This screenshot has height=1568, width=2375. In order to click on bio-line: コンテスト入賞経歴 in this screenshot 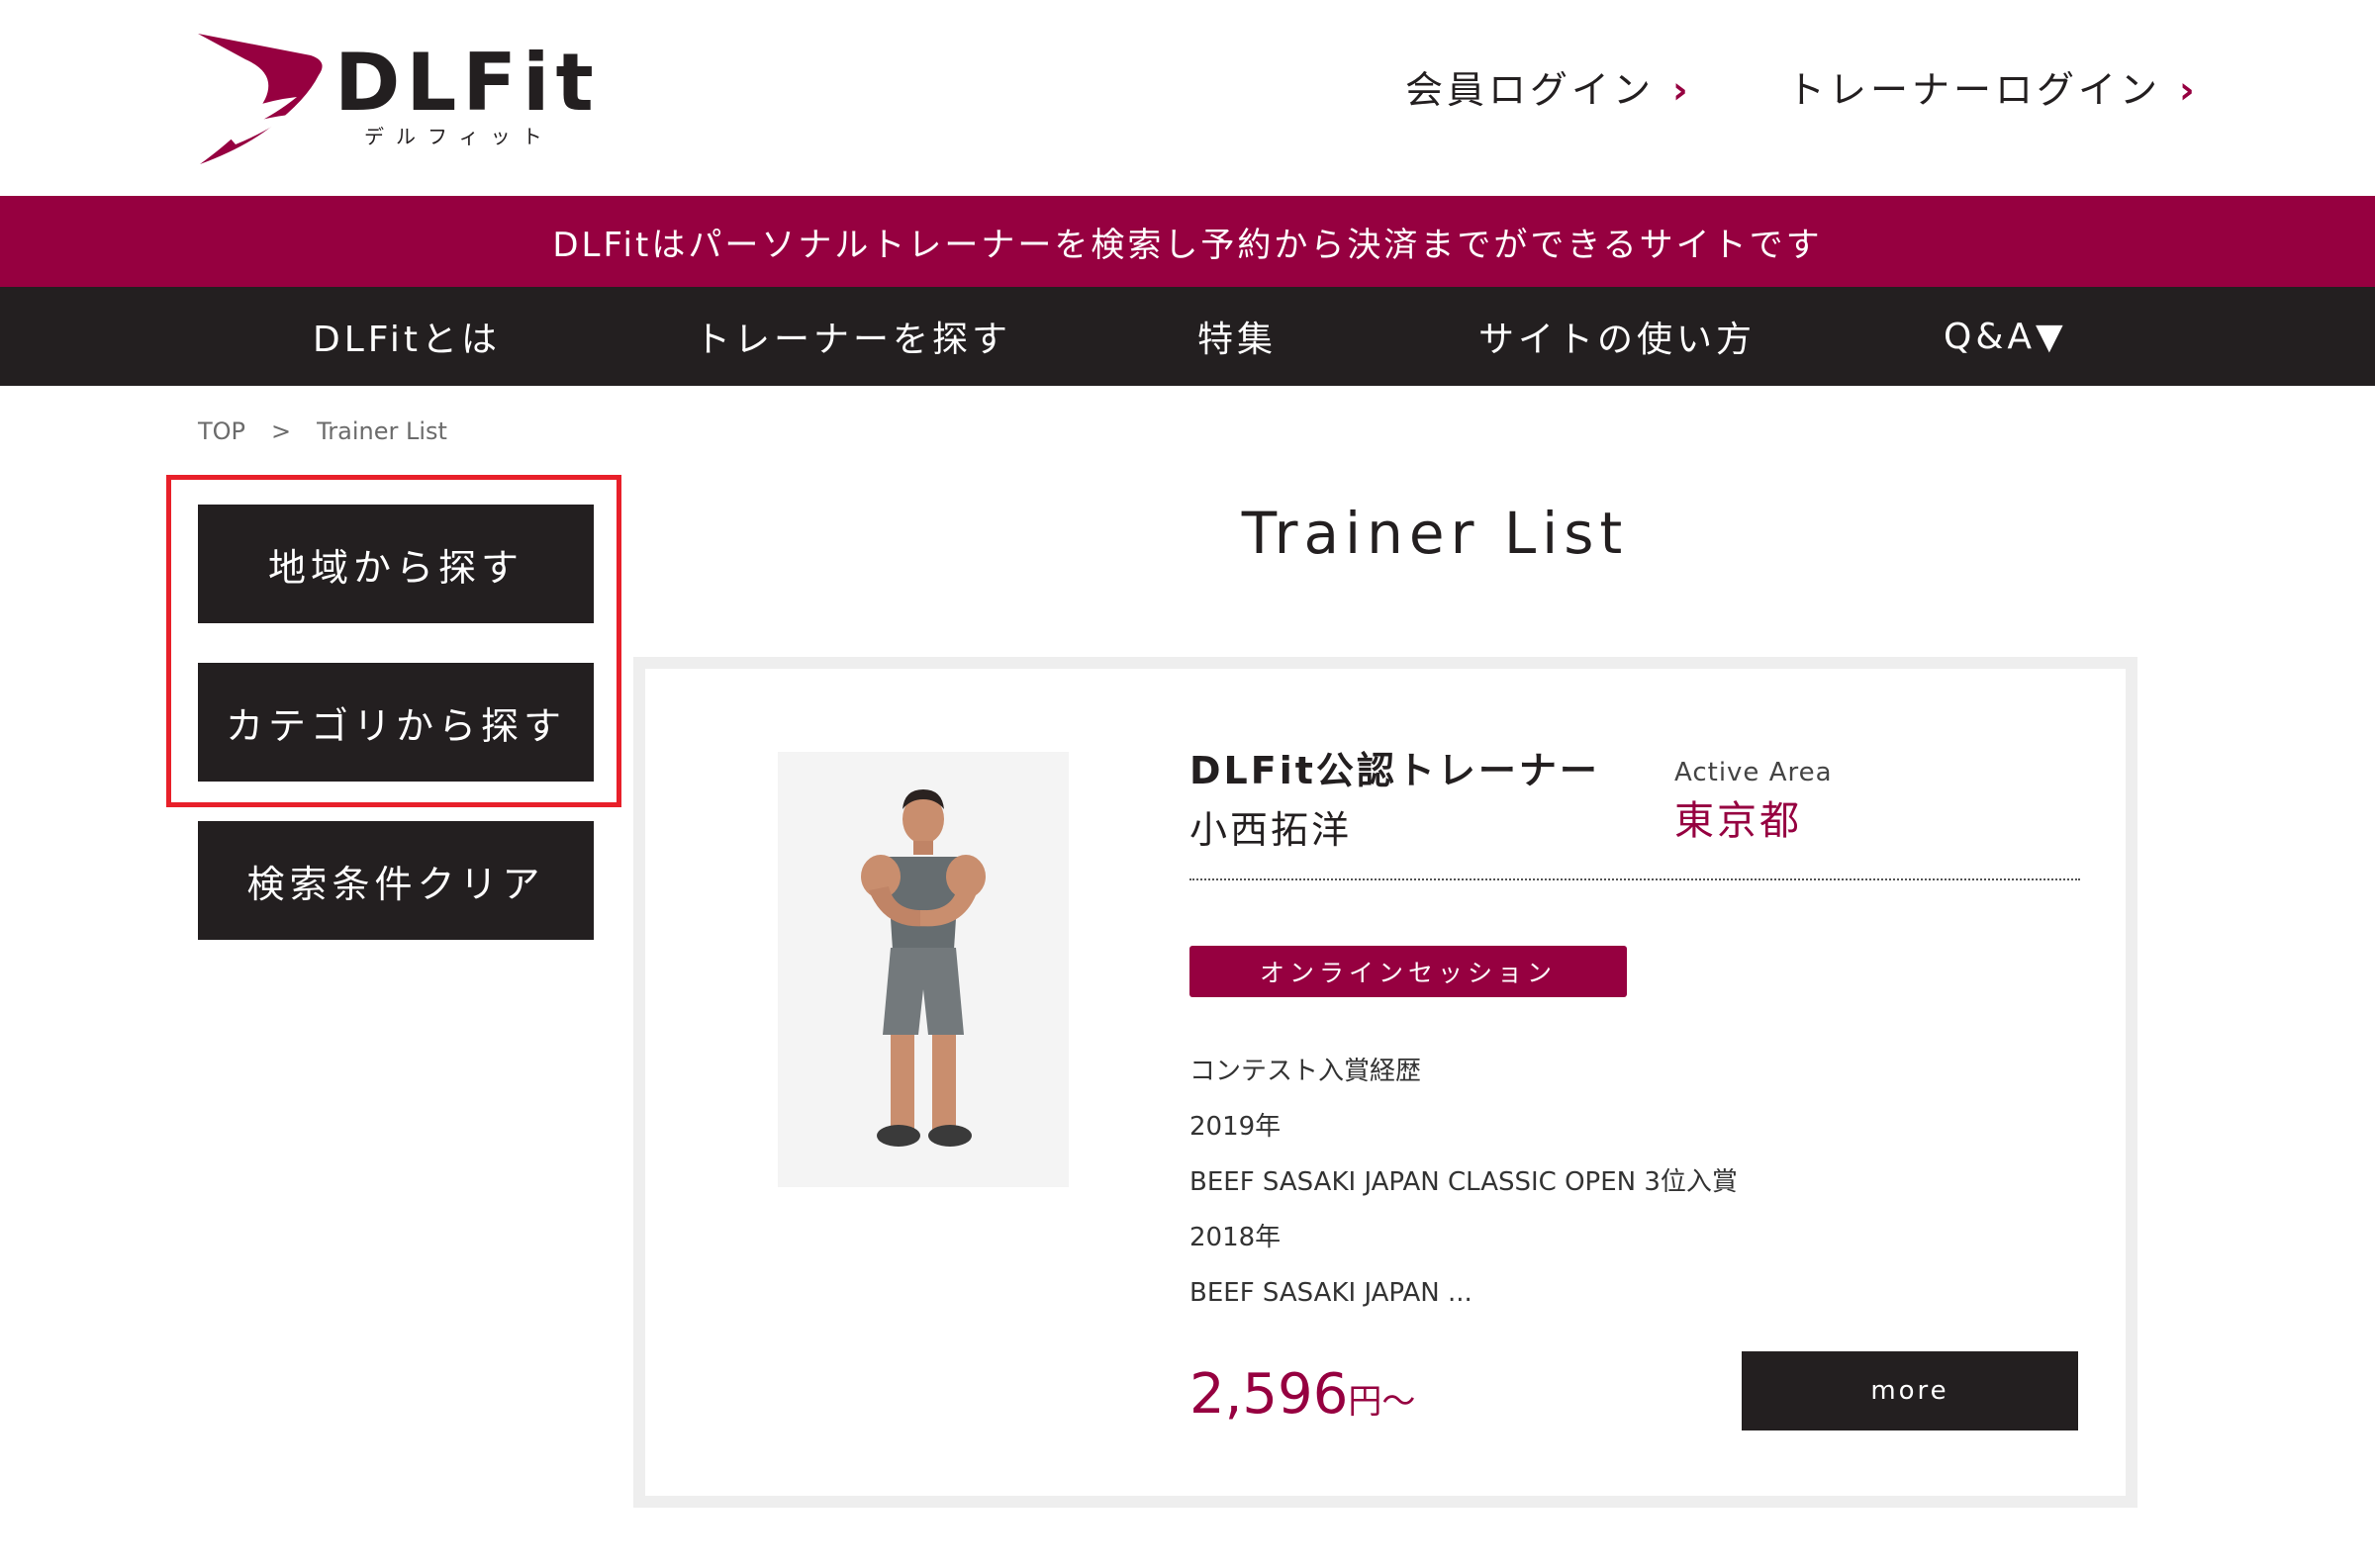, I will do `click(1306, 1071)`.